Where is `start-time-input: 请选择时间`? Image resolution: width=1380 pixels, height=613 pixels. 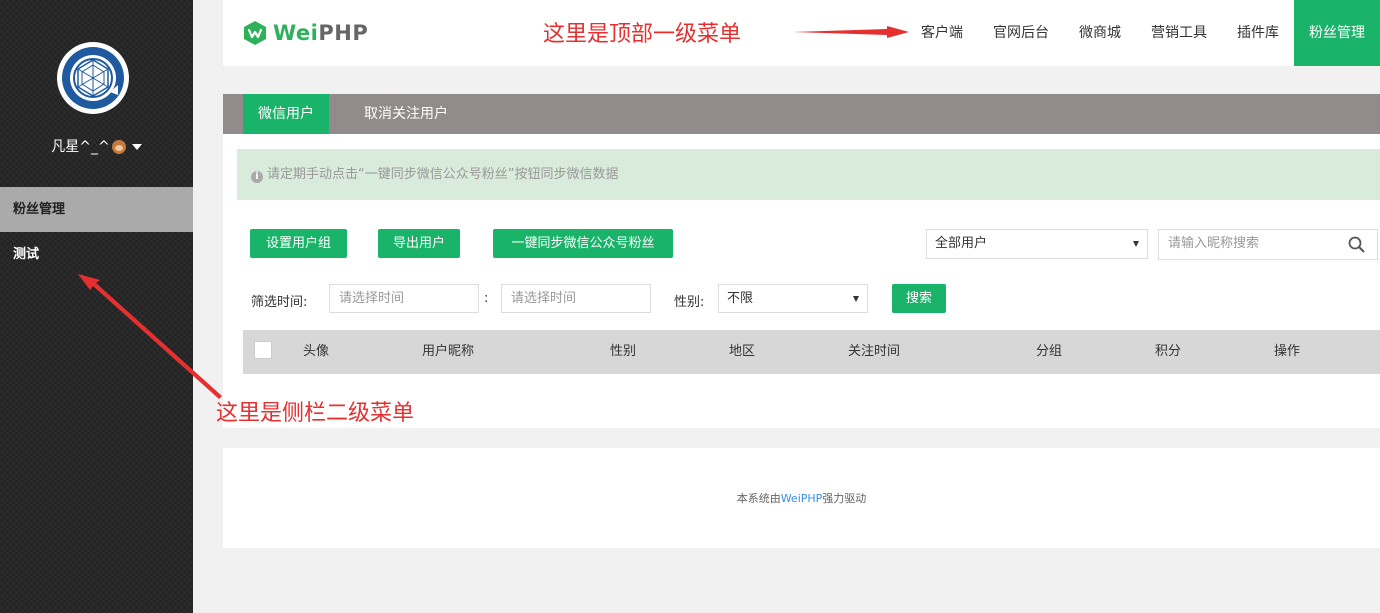 start-time-input: 请选择时间 is located at coordinates (404, 298).